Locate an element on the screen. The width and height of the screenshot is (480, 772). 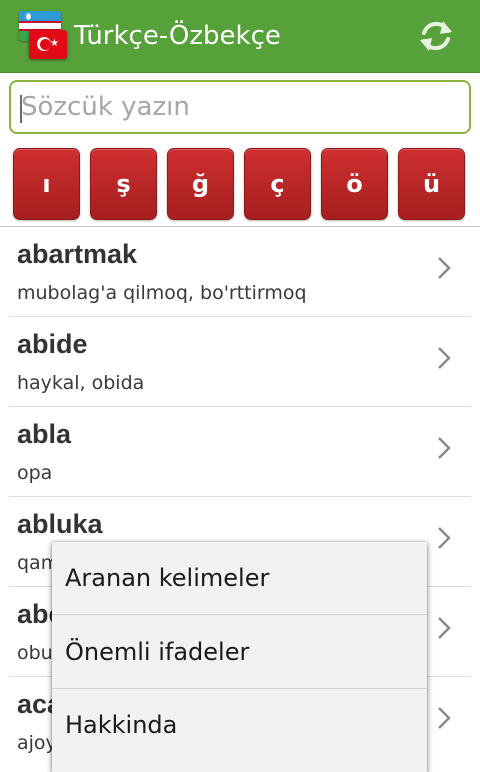
letter-button-c-cedilla: ç is located at coordinates (277, 184).